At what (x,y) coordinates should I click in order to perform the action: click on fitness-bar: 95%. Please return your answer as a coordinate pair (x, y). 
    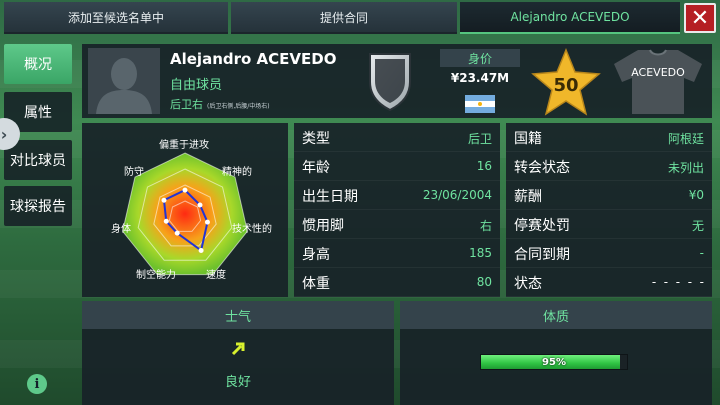
    Looking at the image, I should click on (554, 362).